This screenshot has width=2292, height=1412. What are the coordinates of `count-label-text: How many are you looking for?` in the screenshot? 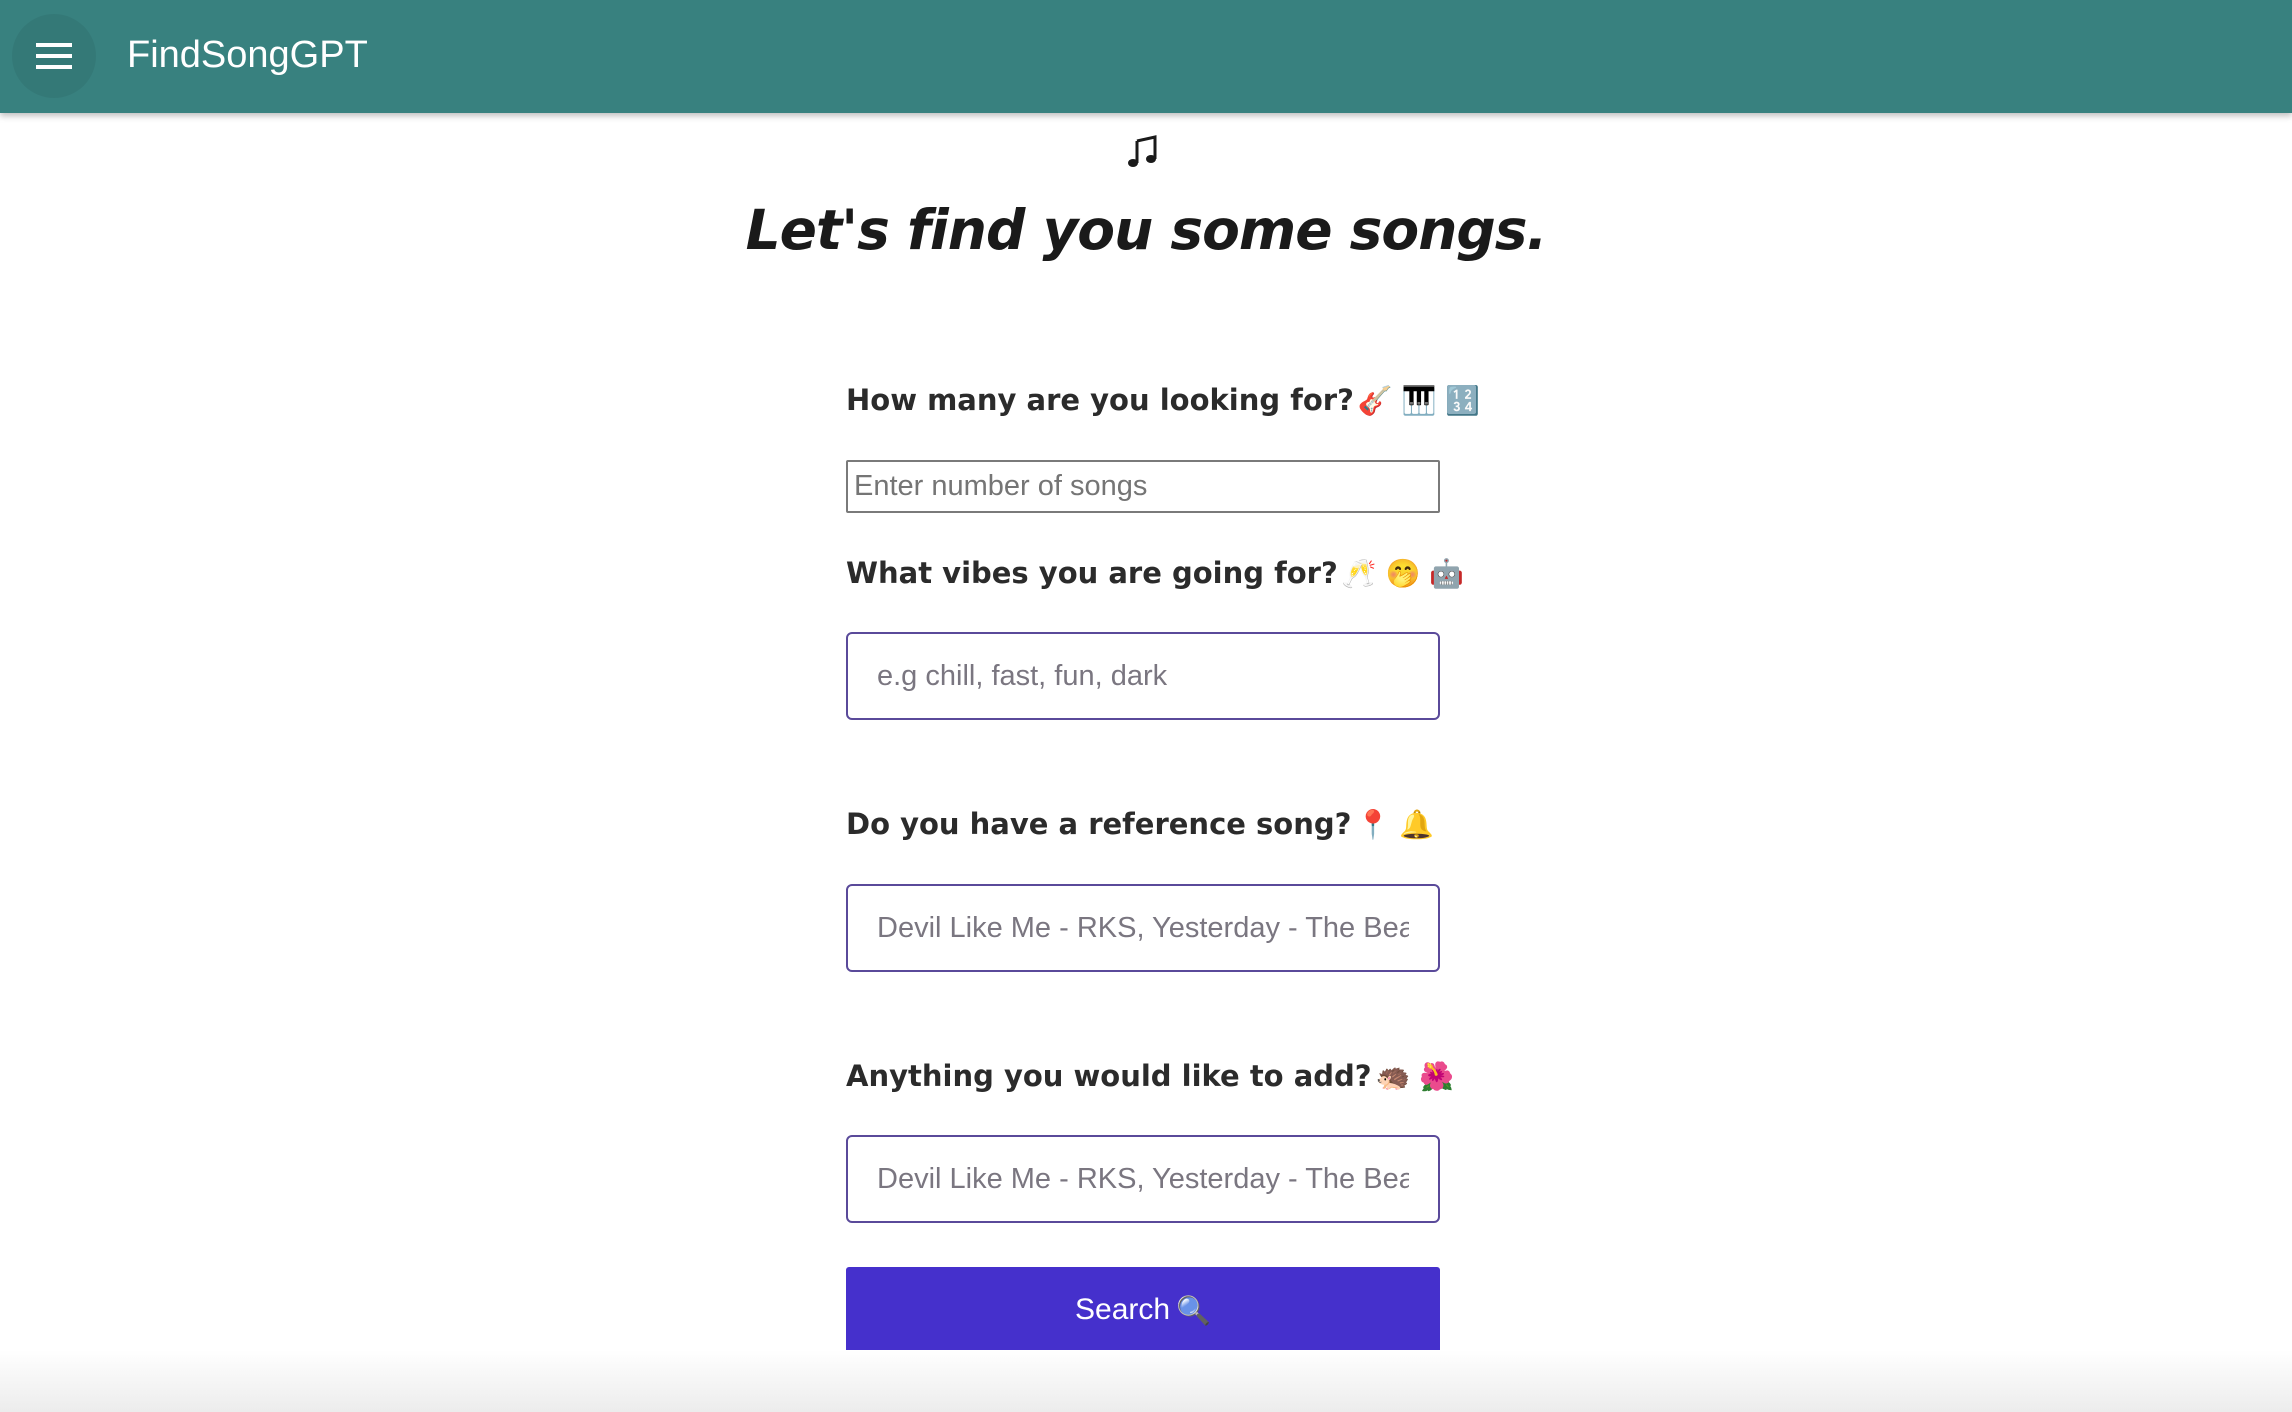 It's located at (1100, 400).